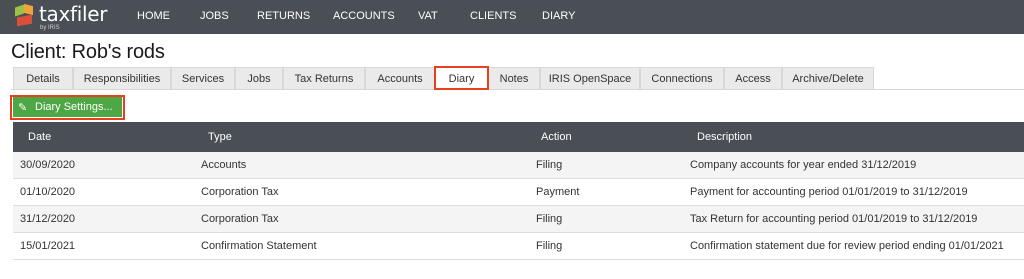 This screenshot has width=1024, height=279. What do you see at coordinates (73, 14) in the screenshot?
I see `logo-wordmark: taxfiler` at bounding box center [73, 14].